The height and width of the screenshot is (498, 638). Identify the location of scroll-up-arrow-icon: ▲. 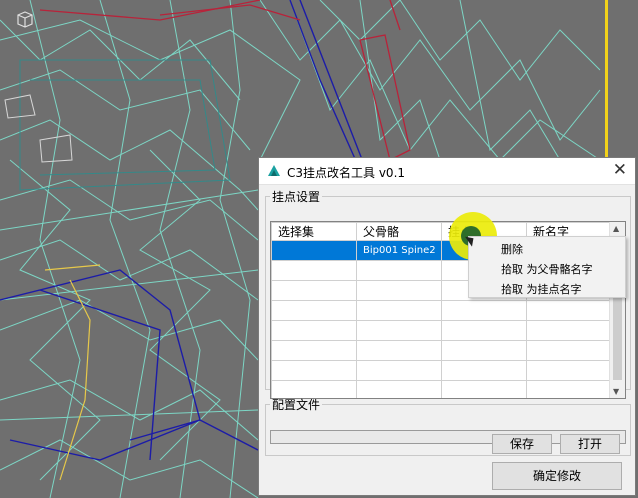
(616, 228).